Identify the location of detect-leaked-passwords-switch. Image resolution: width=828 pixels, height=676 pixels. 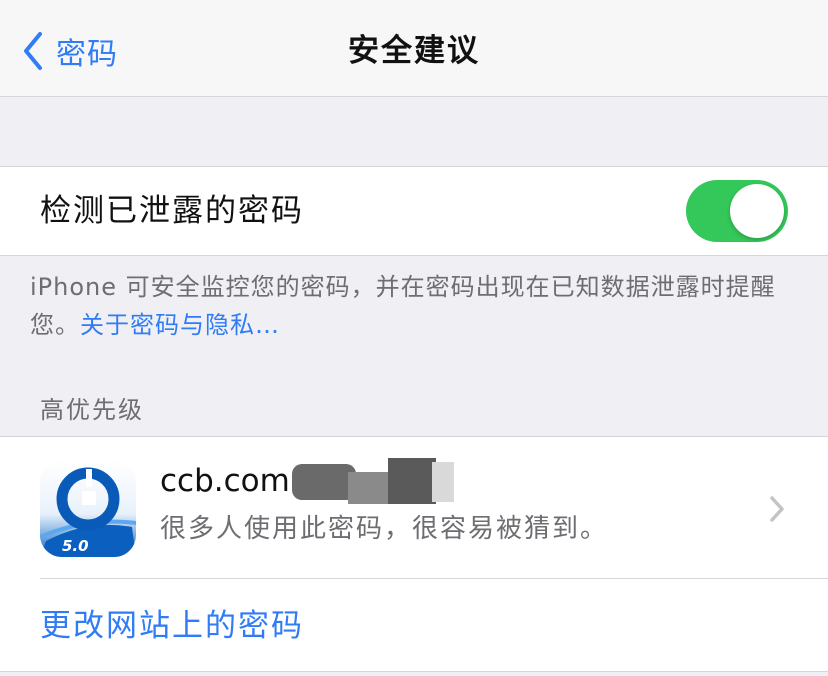
(737, 211).